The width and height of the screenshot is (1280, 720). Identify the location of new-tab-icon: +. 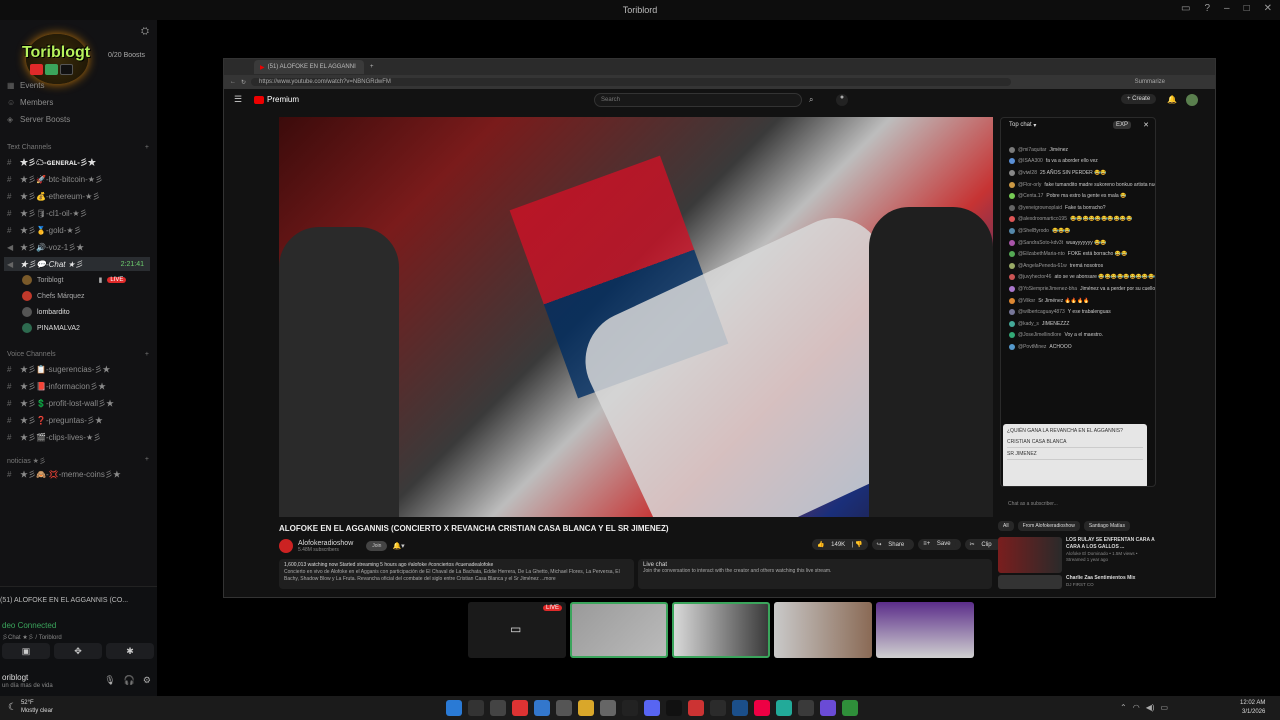
(372, 67).